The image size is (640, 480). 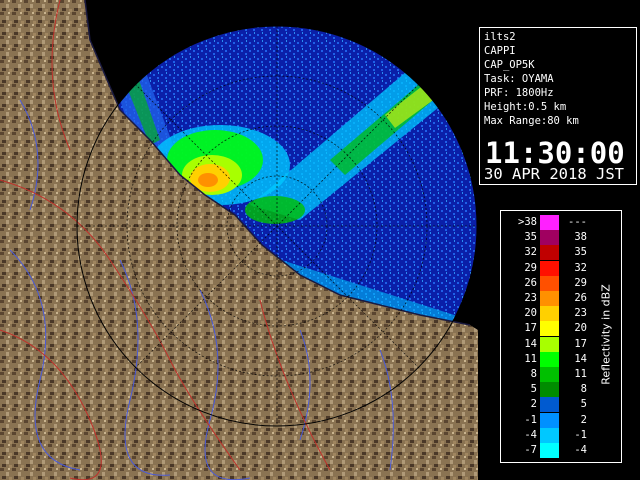 What do you see at coordinates (531, 121) in the screenshot?
I see `max-range-label: Max Range:80 km` at bounding box center [531, 121].